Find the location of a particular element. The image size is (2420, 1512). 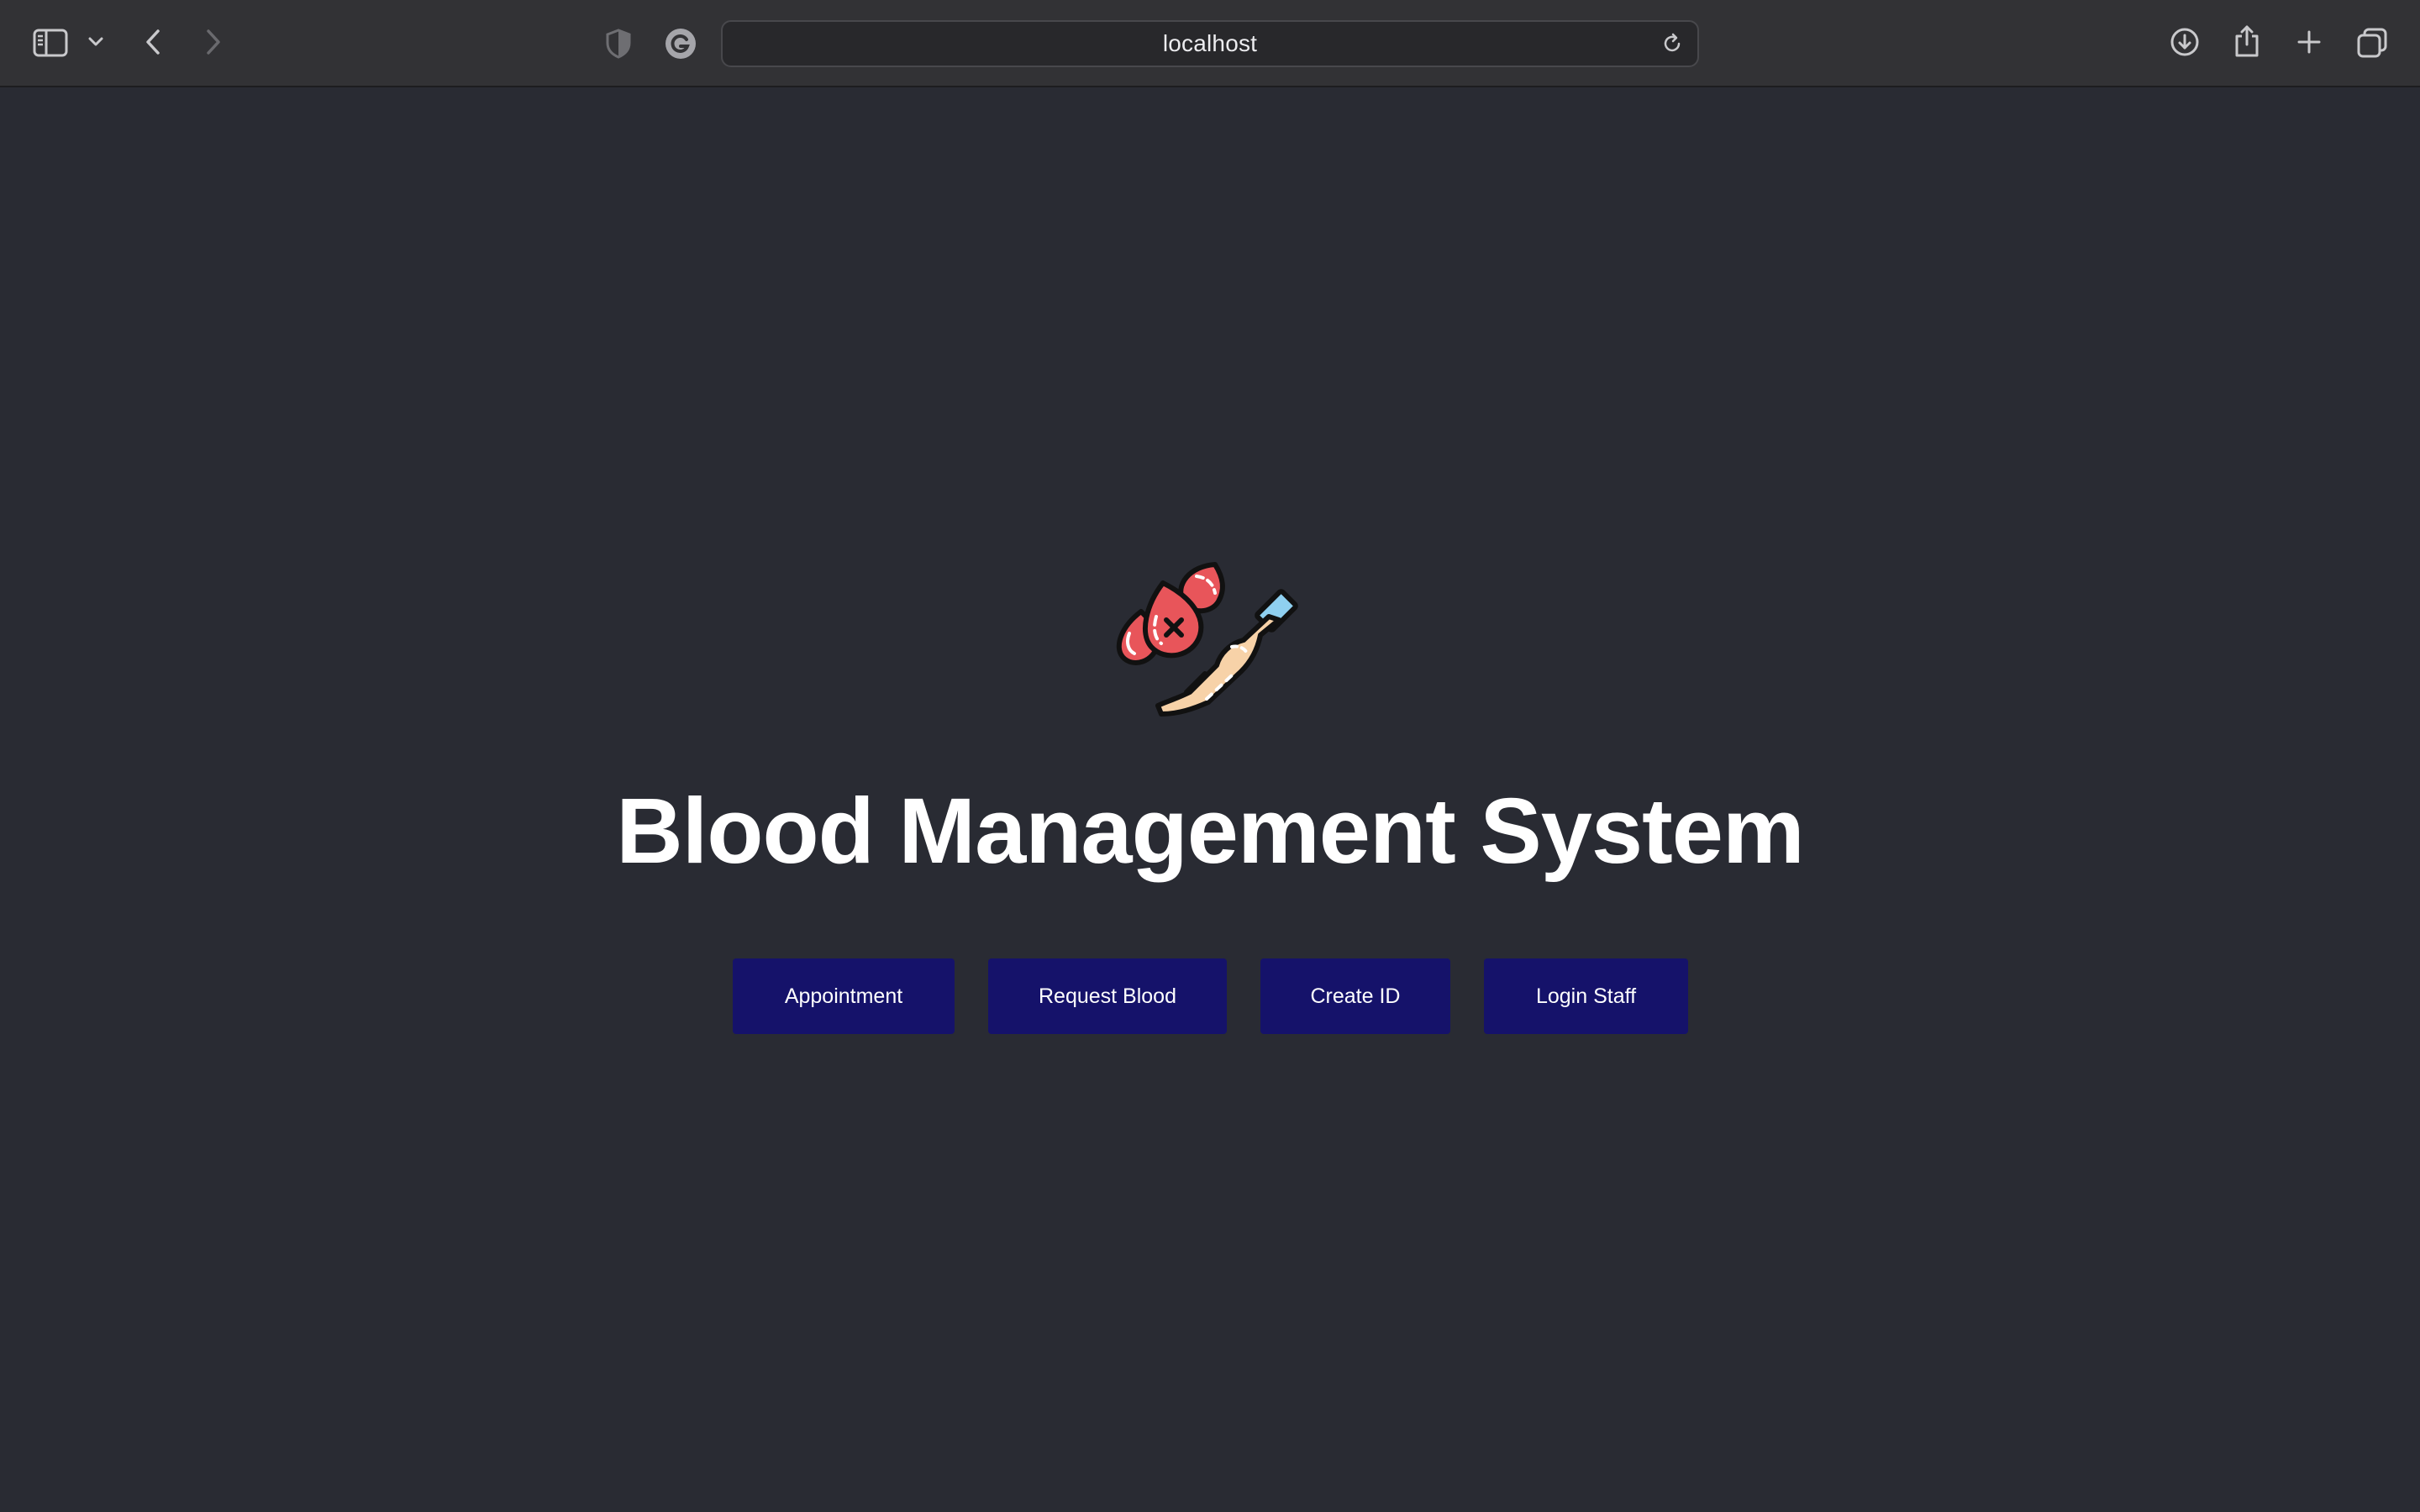

url-text: localhost is located at coordinates (1210, 43).